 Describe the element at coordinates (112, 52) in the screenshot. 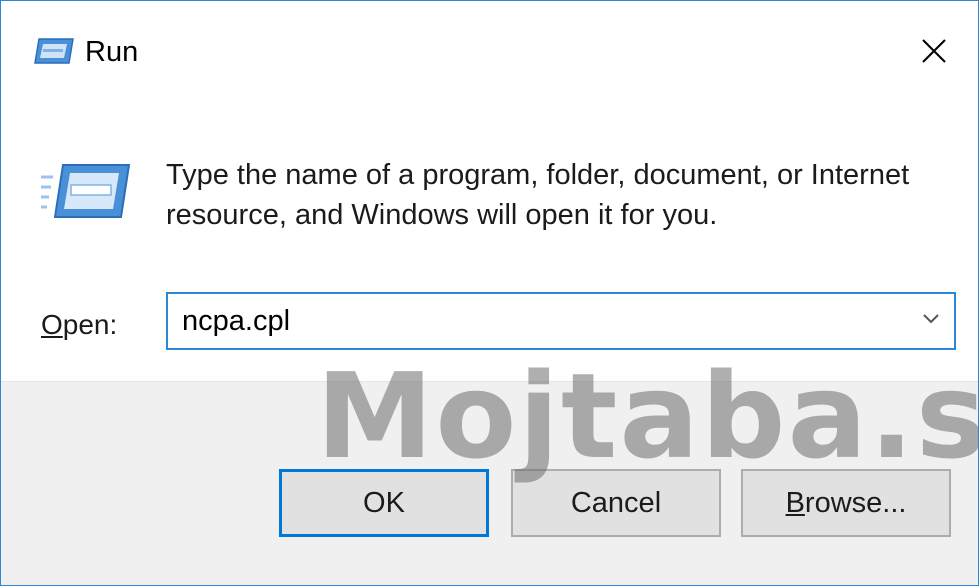

I see `window-title: Run` at that location.